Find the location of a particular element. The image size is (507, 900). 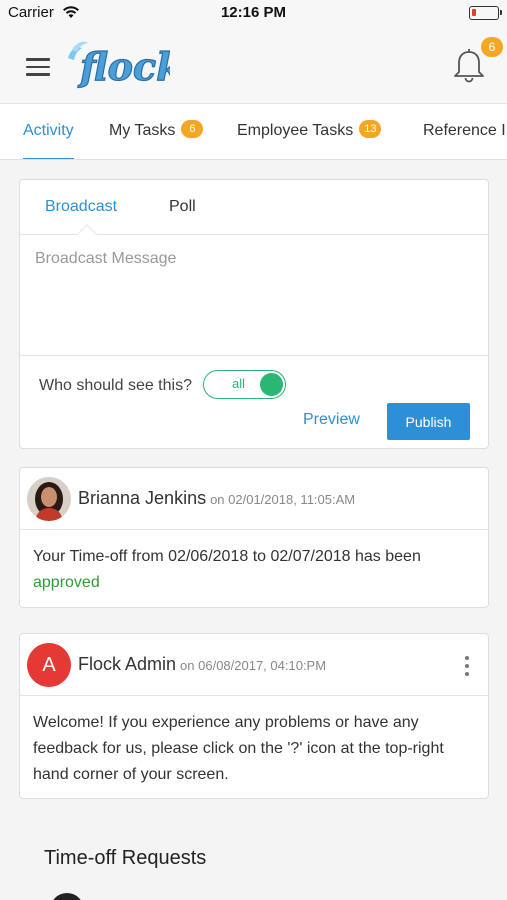

notification-badge: 6 is located at coordinates (492, 47).